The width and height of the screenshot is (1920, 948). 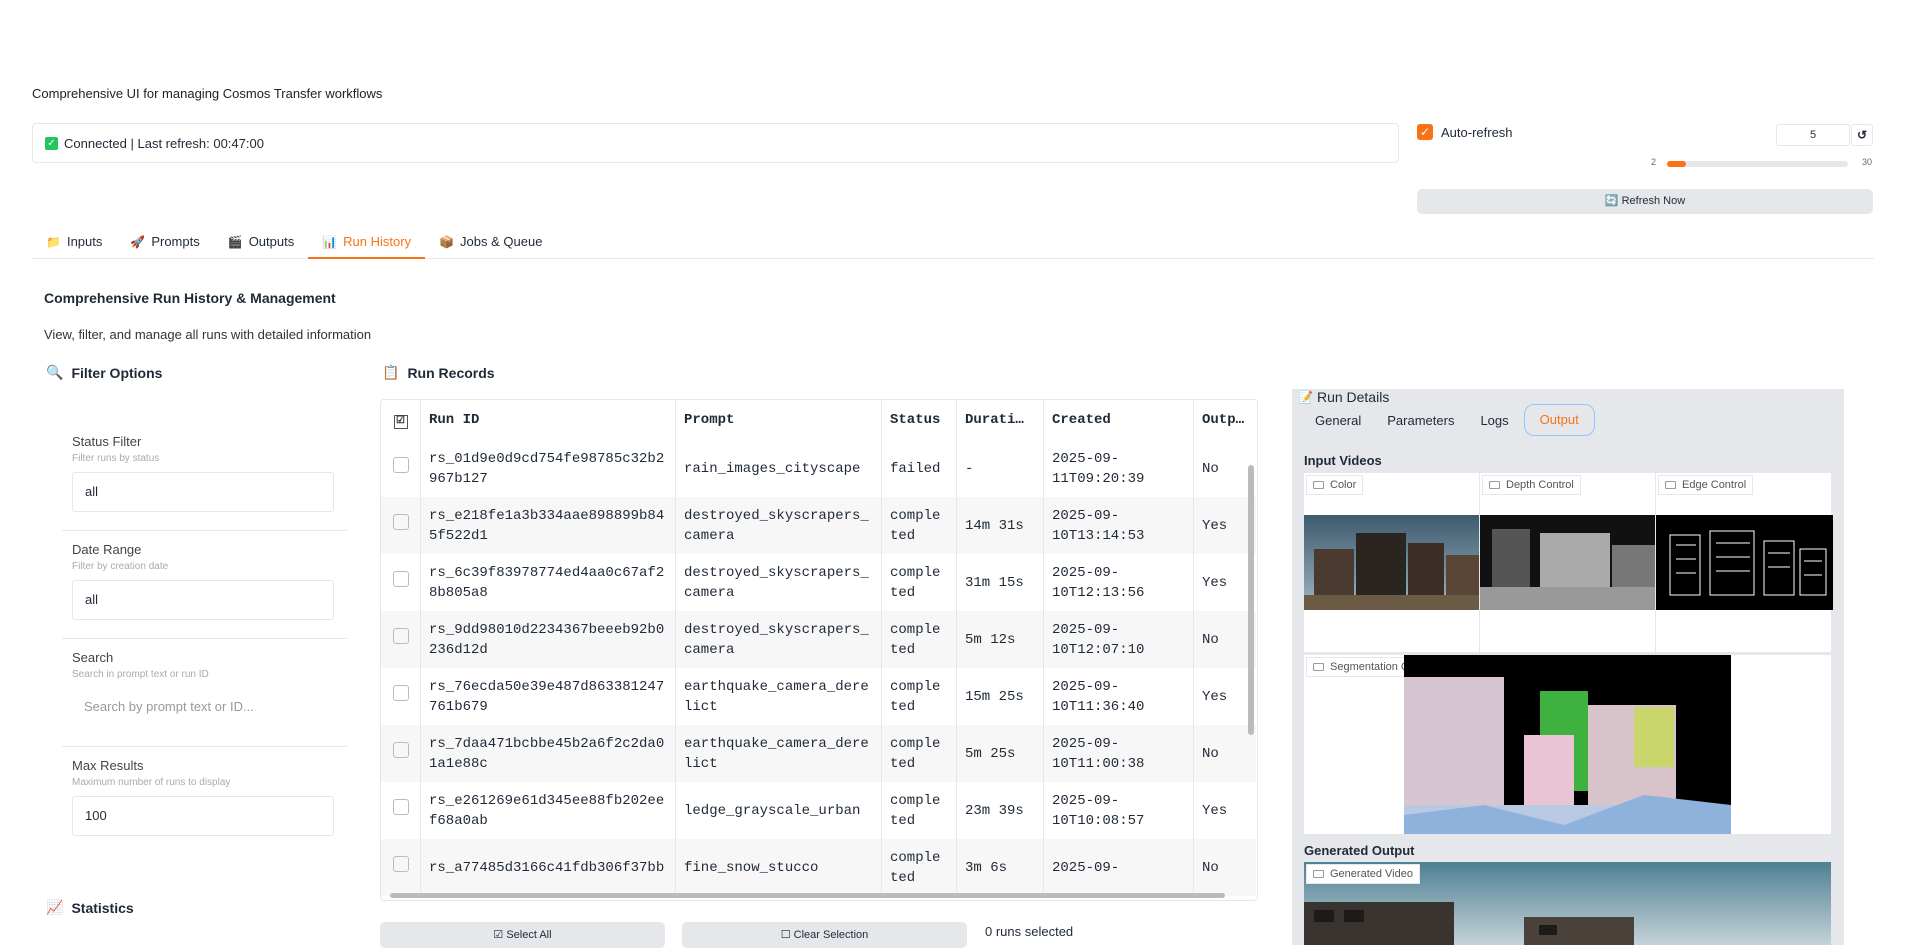 What do you see at coordinates (203, 816) in the screenshot?
I see `max-results-input: 100` at bounding box center [203, 816].